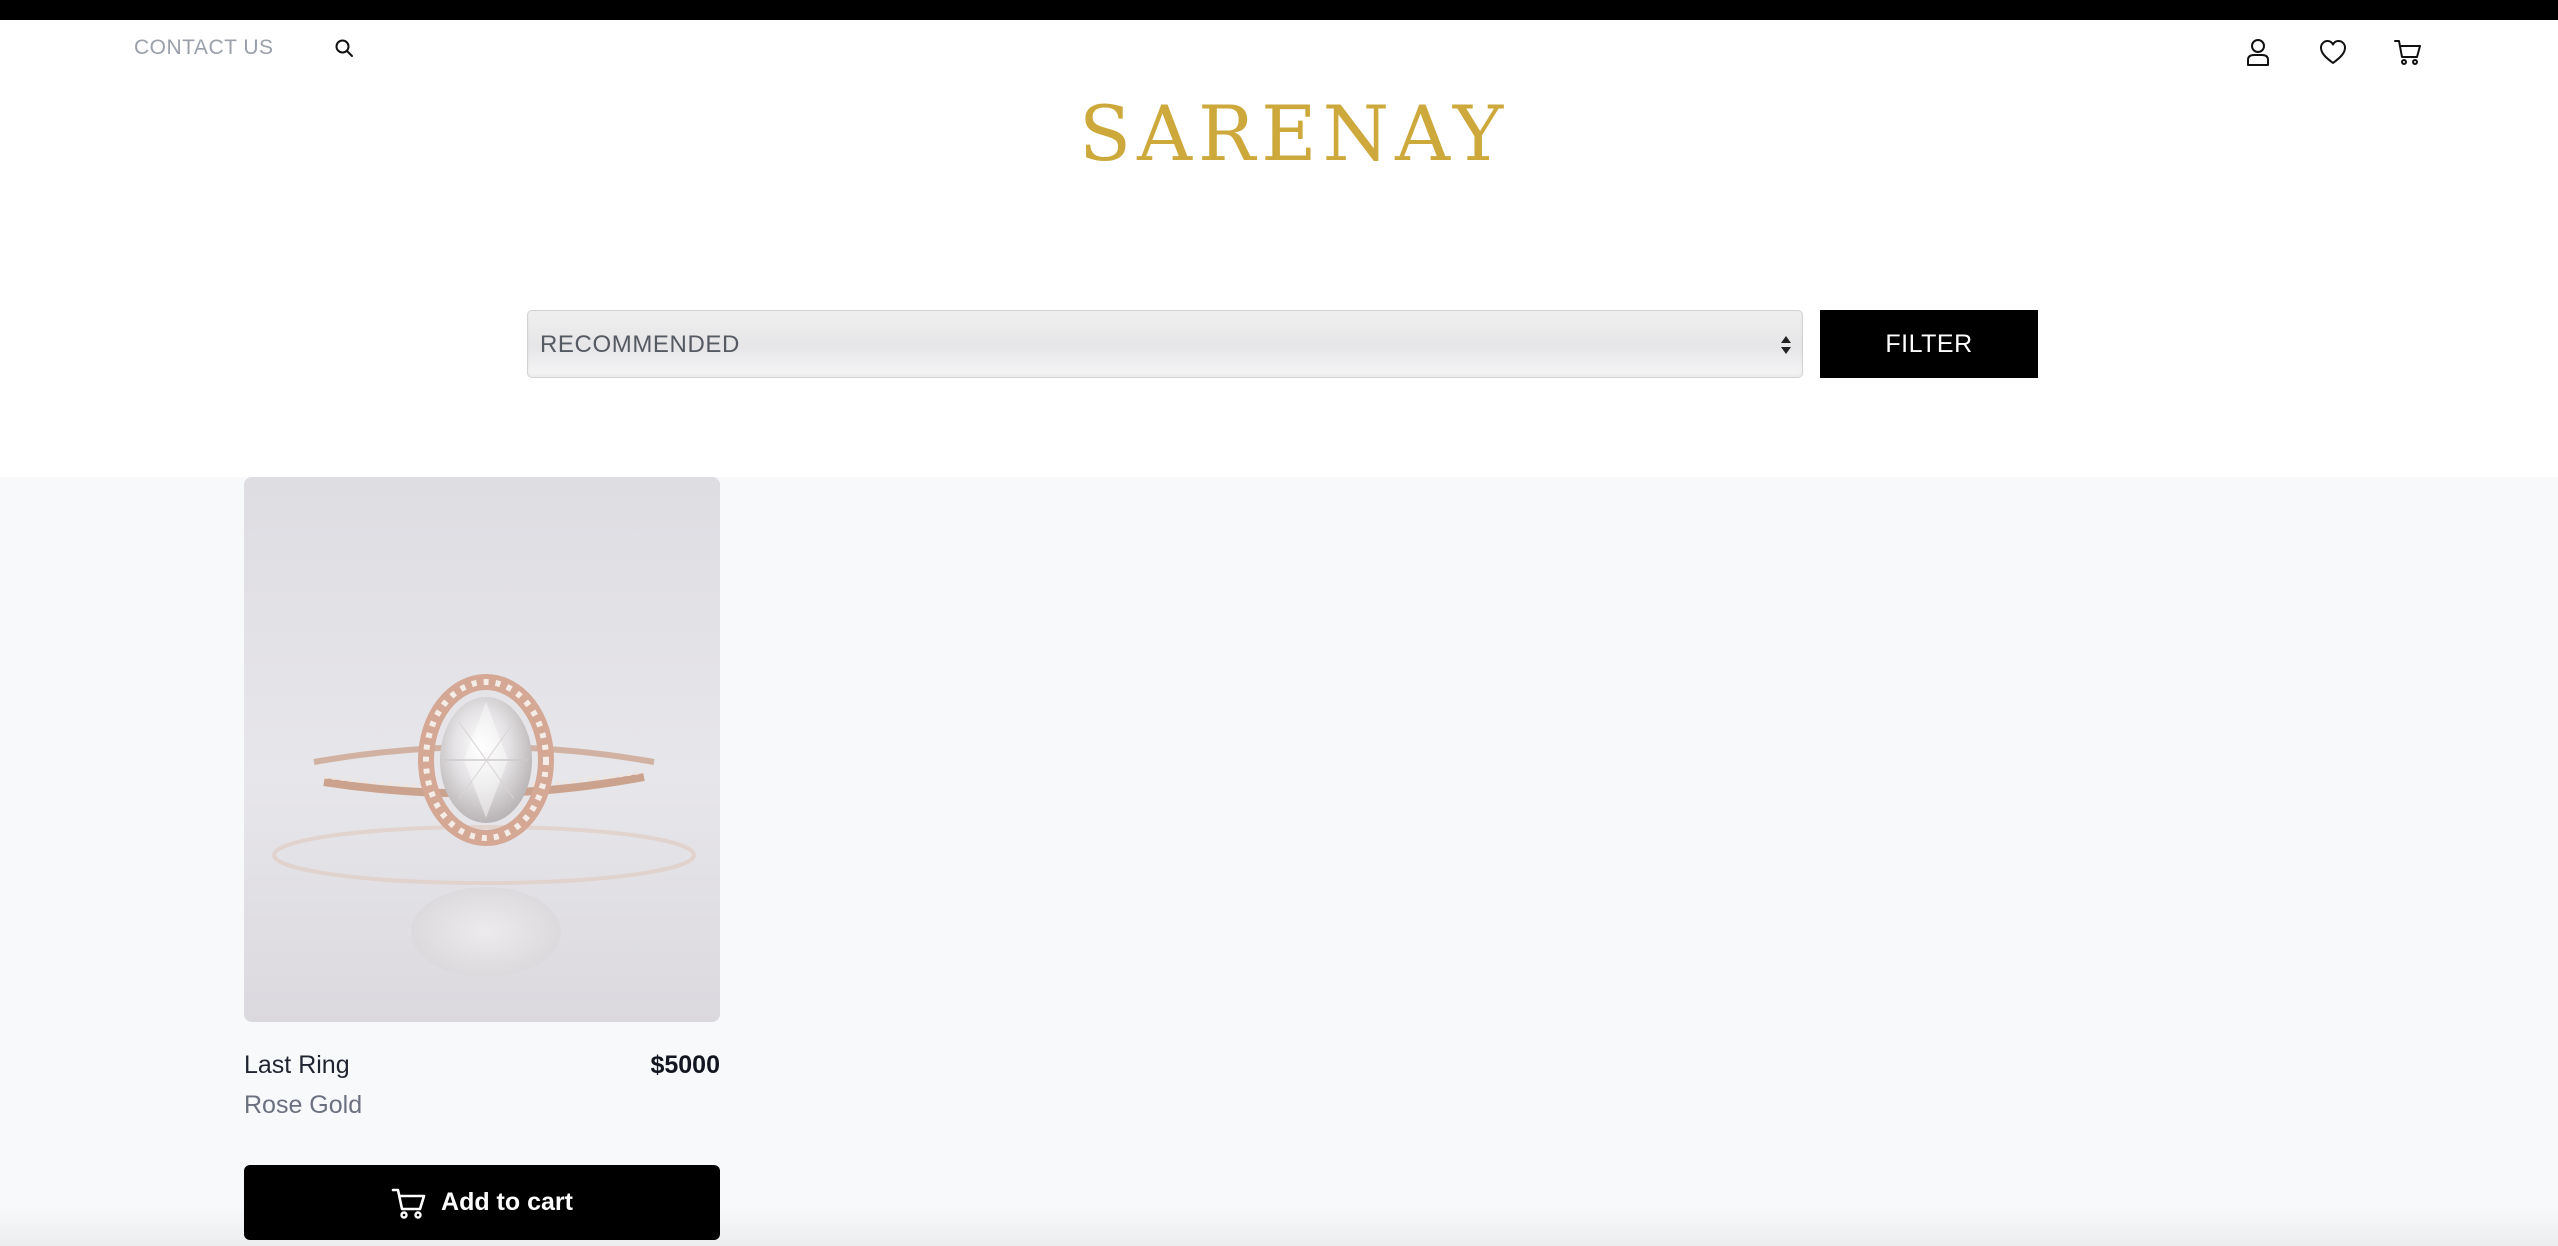 This screenshot has height=1246, width=2558. I want to click on product-name: Last Ring, so click(297, 1065).